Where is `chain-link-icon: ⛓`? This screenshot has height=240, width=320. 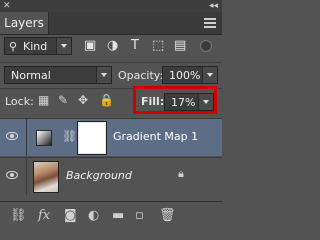
chain-link-icon: ⛓ is located at coordinates (69, 136).